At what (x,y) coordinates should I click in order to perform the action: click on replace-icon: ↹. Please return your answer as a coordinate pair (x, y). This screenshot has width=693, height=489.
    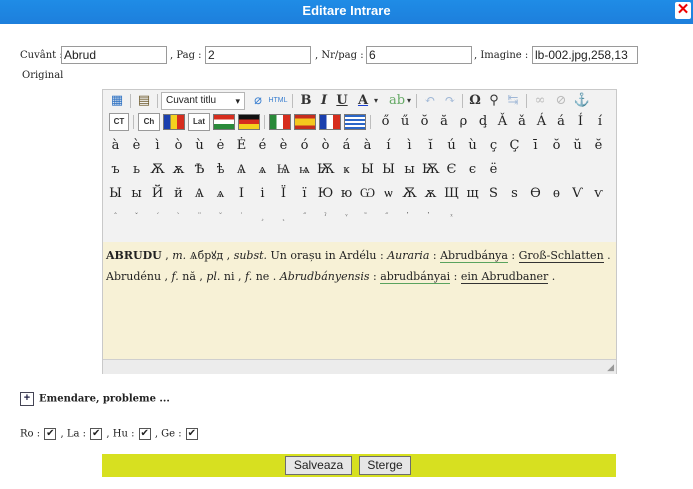
    Looking at the image, I should click on (513, 101).